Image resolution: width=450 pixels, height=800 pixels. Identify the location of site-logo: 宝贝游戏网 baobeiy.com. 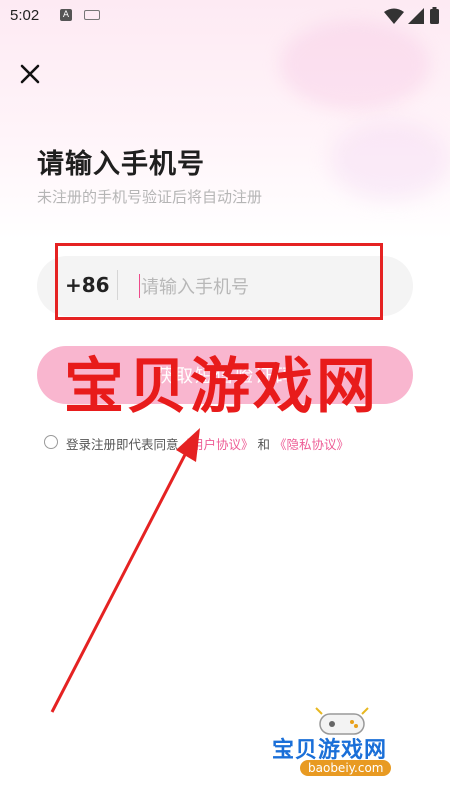
(347, 744).